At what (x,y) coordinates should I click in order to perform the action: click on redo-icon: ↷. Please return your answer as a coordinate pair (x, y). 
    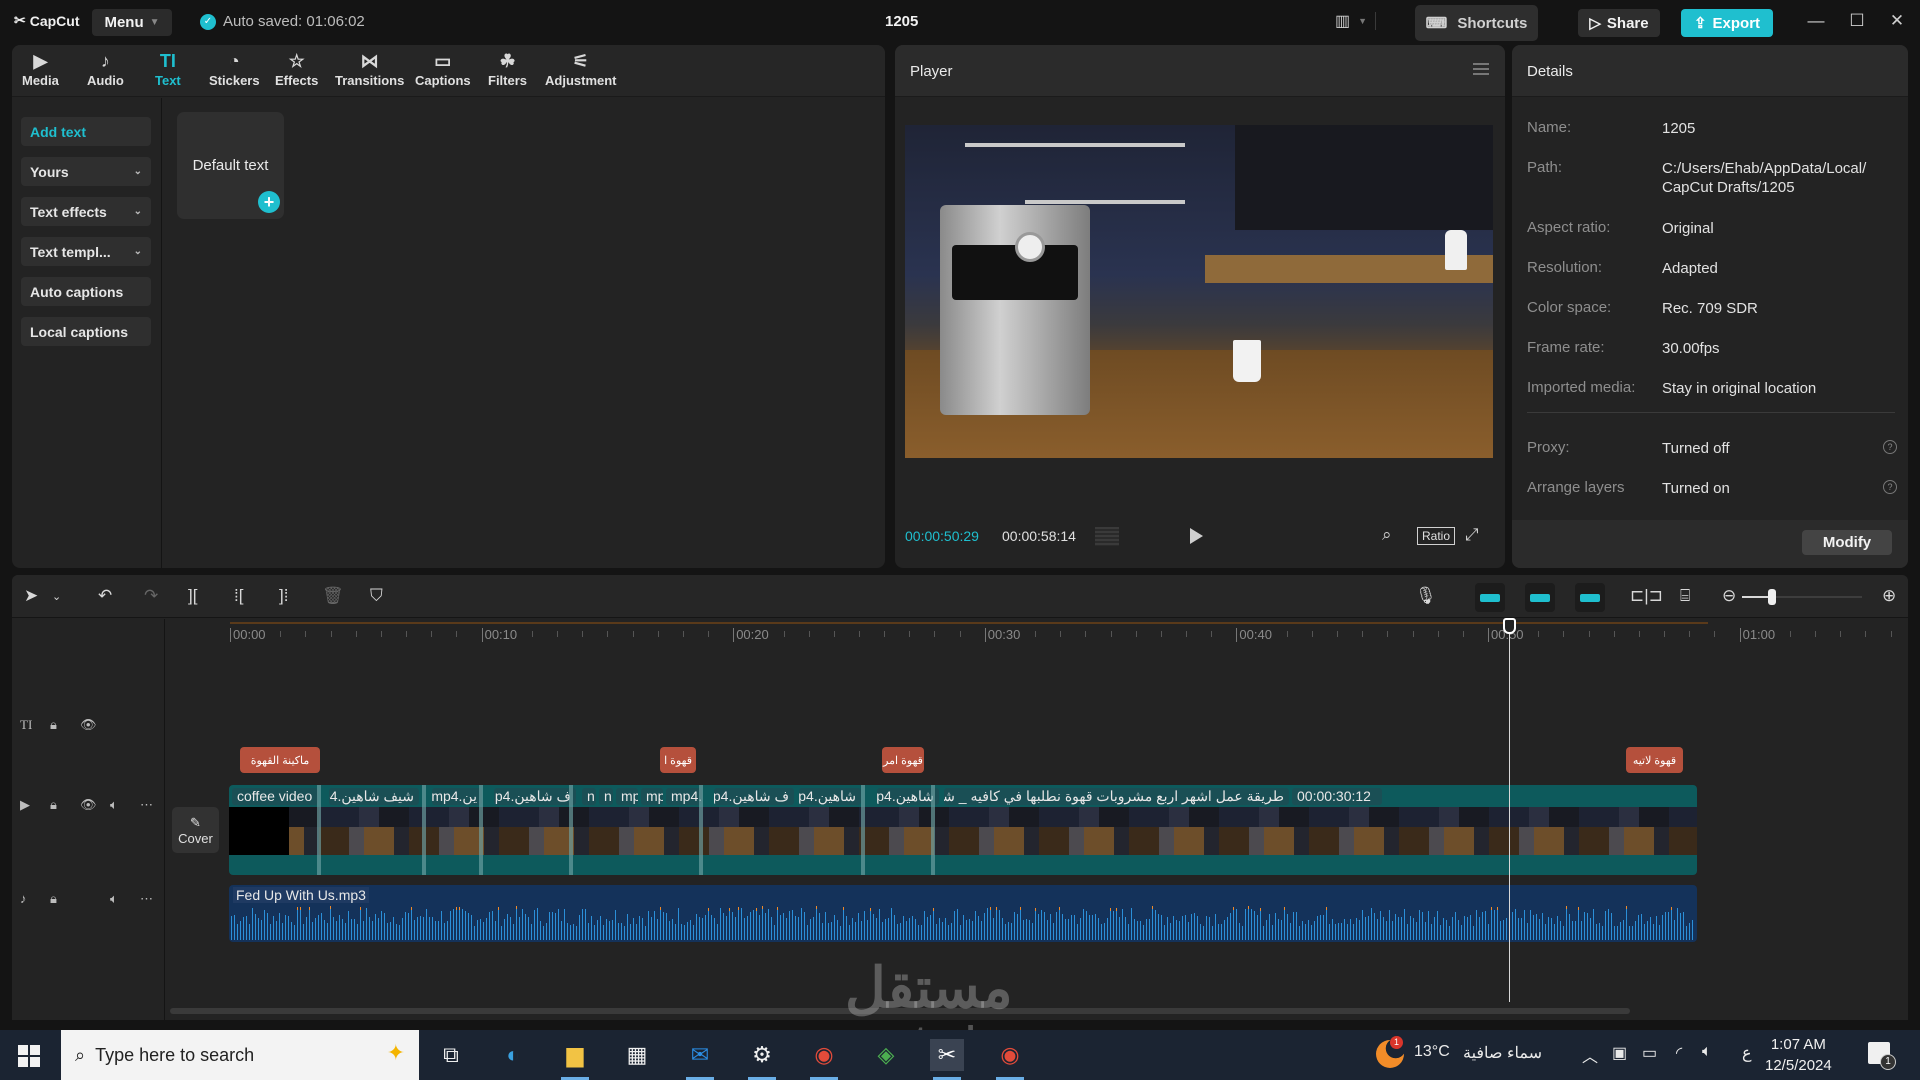
    Looking at the image, I should click on (151, 596).